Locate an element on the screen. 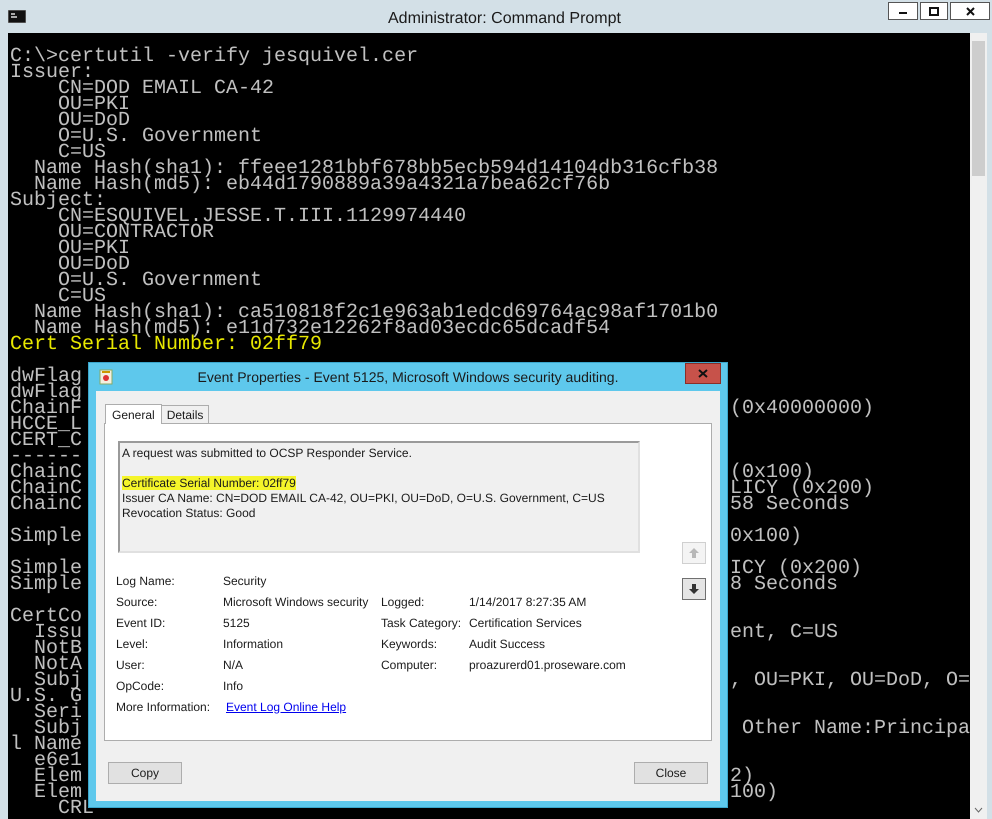 The height and width of the screenshot is (819, 992). field-label: Event ID: is located at coordinates (141, 623).